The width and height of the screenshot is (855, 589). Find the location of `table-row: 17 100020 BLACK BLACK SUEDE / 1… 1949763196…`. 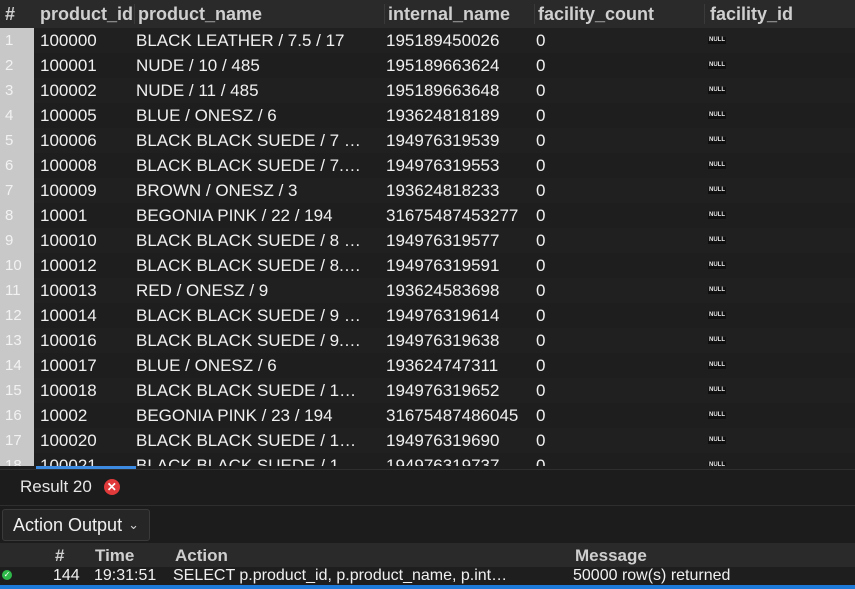

table-row: 17 100020 BLACK BLACK SUEDE / 1… 1949763196… is located at coordinates (427, 440).